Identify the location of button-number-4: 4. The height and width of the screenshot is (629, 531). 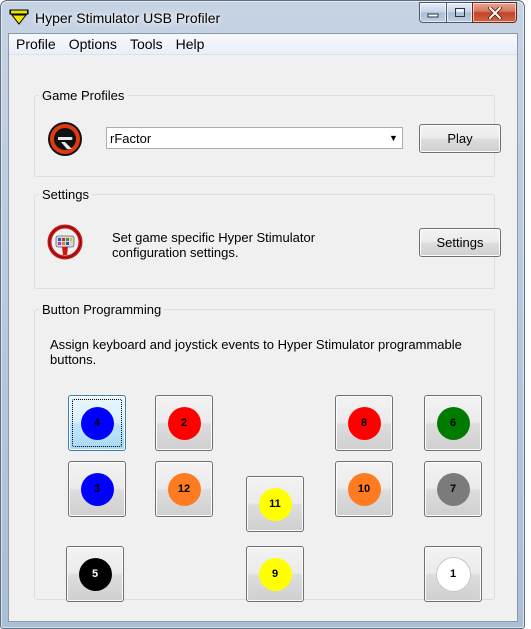
(97, 423).